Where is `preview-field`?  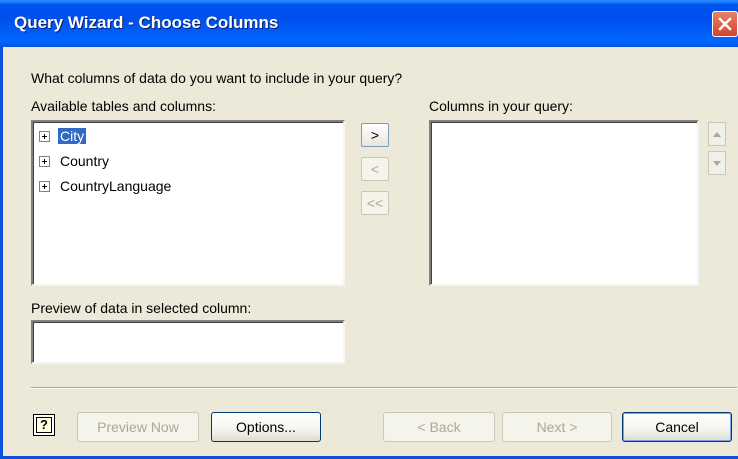 preview-field is located at coordinates (188, 342).